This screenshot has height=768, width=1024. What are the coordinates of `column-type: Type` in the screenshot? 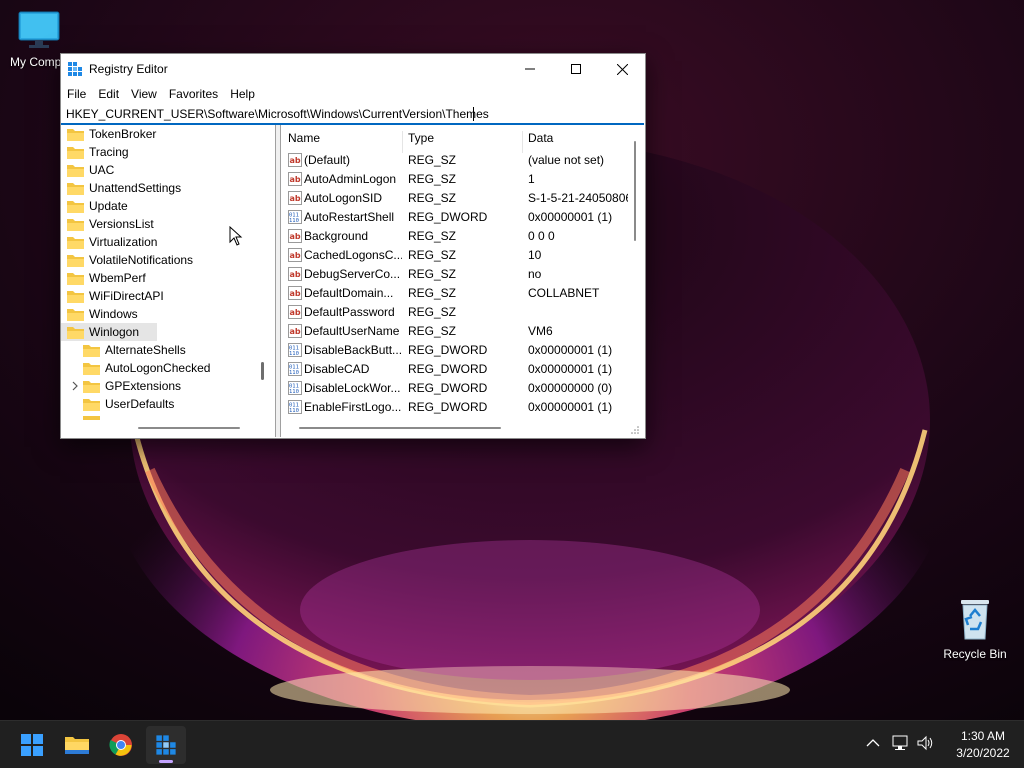 It's located at (421, 138).